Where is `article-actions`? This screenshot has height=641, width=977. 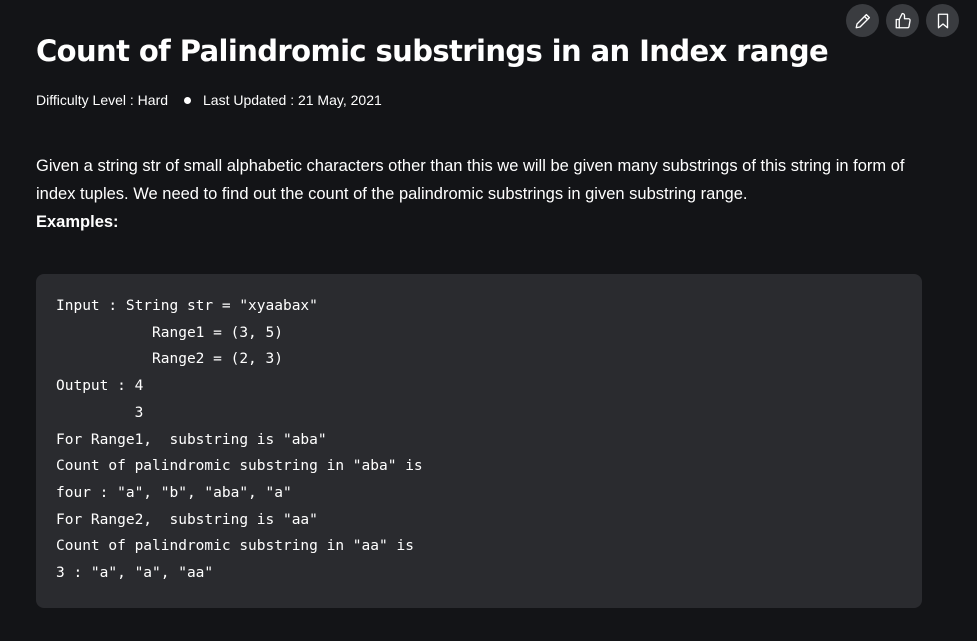
article-actions is located at coordinates (902, 20).